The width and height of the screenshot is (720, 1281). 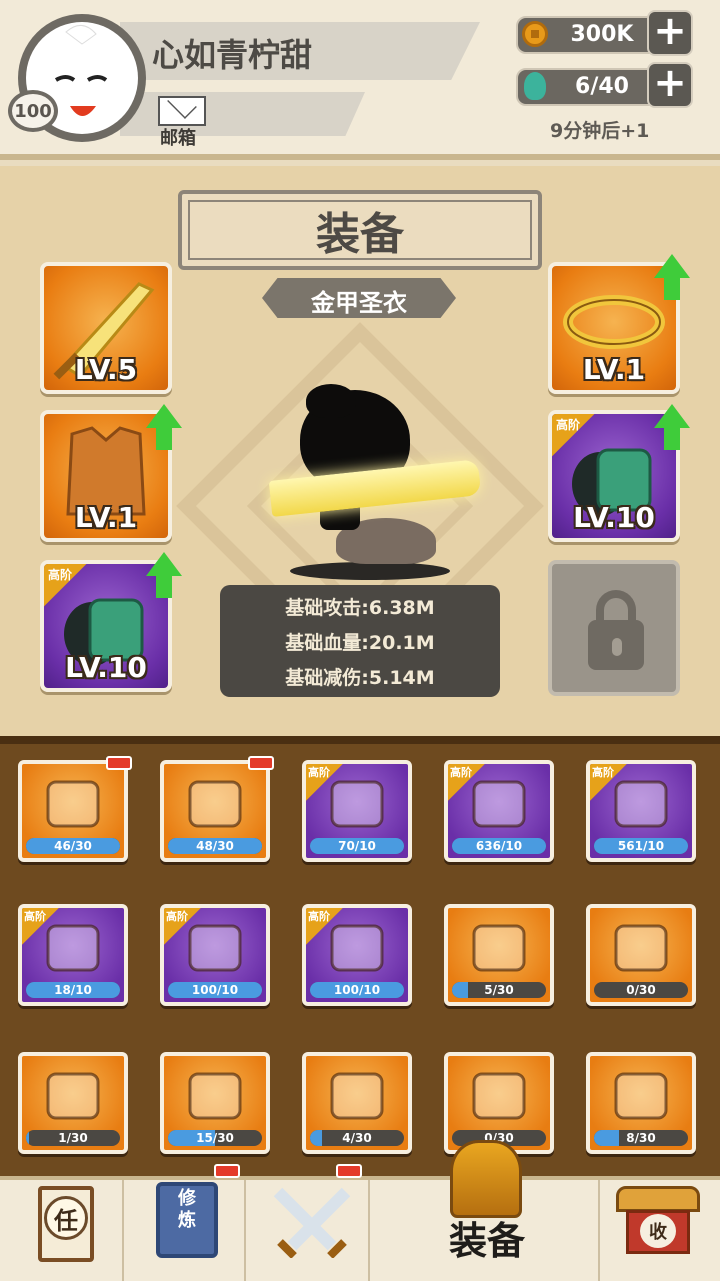 I want to click on inventory-item: 高阶 70/10, so click(x=357, y=811).